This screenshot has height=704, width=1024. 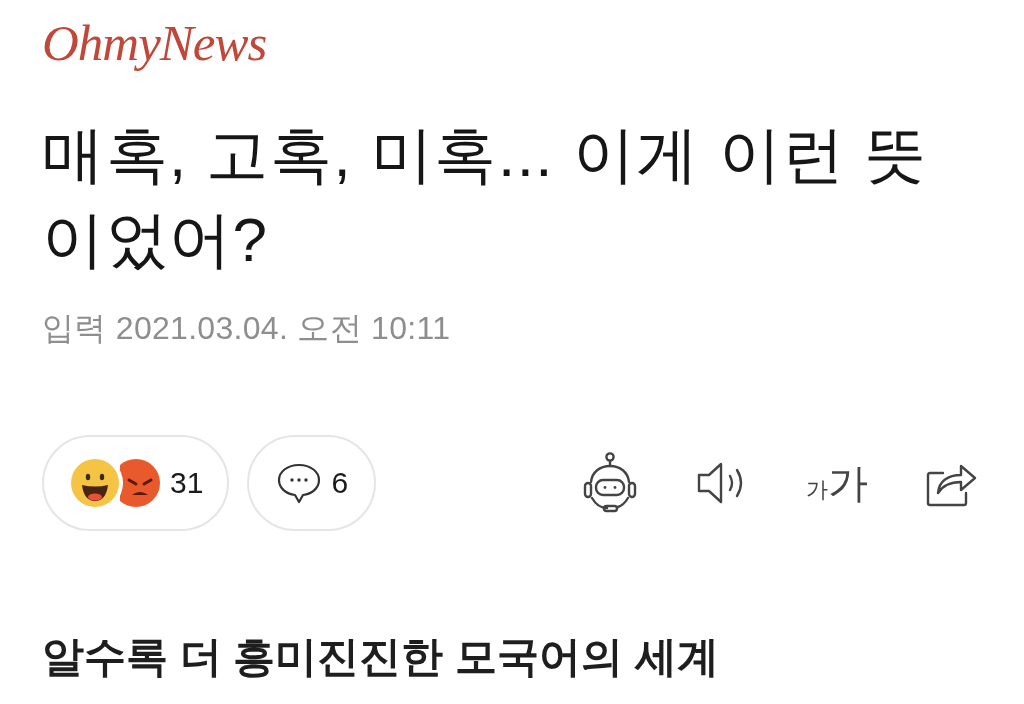 What do you see at coordinates (299, 483) in the screenshot?
I see `speech-bubble-icon` at bounding box center [299, 483].